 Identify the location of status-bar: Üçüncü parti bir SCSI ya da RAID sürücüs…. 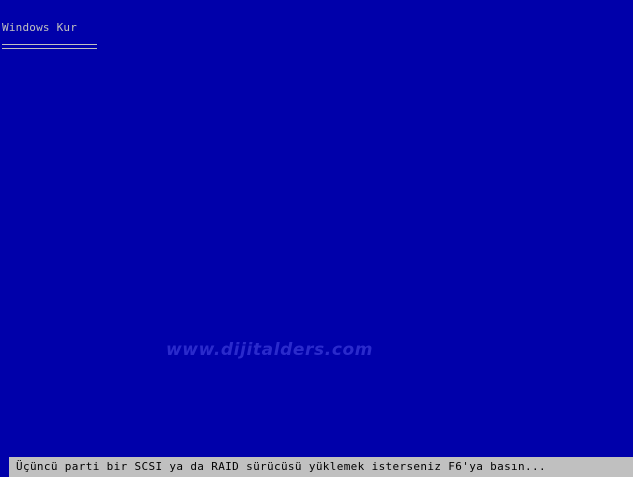
(316, 465).